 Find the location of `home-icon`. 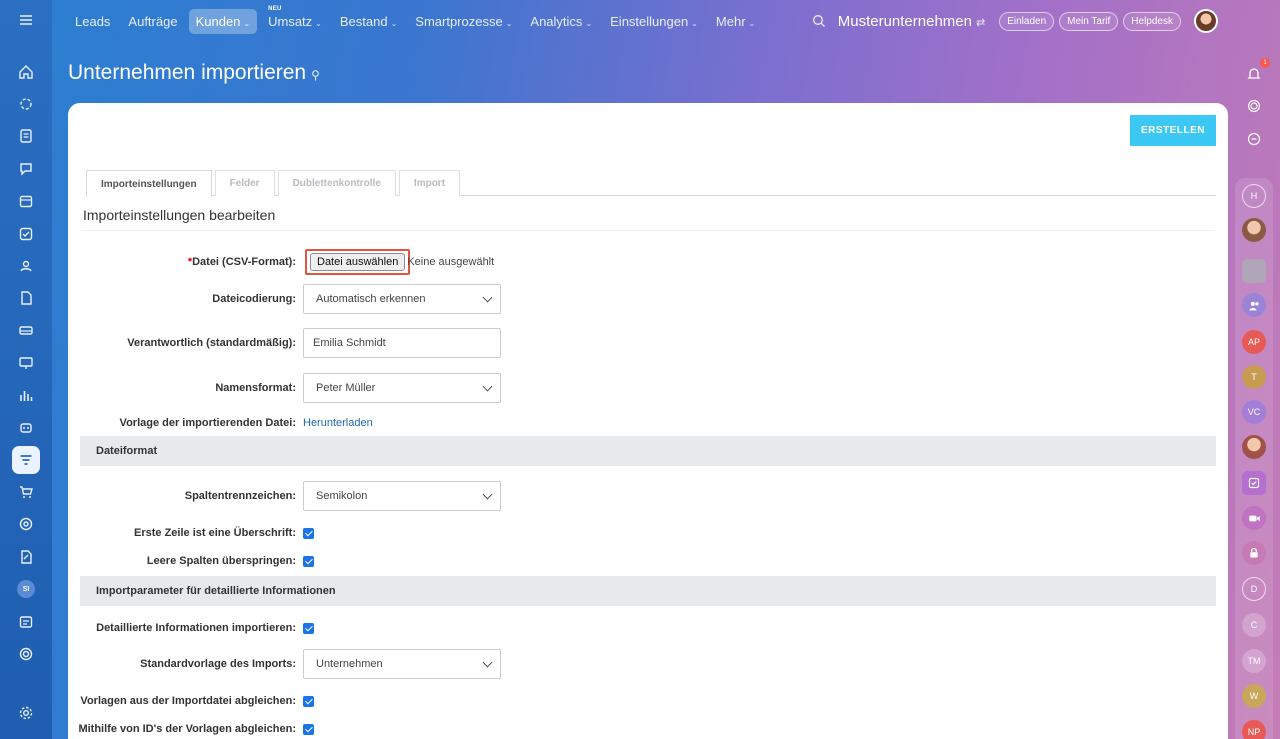

home-icon is located at coordinates (26, 72).